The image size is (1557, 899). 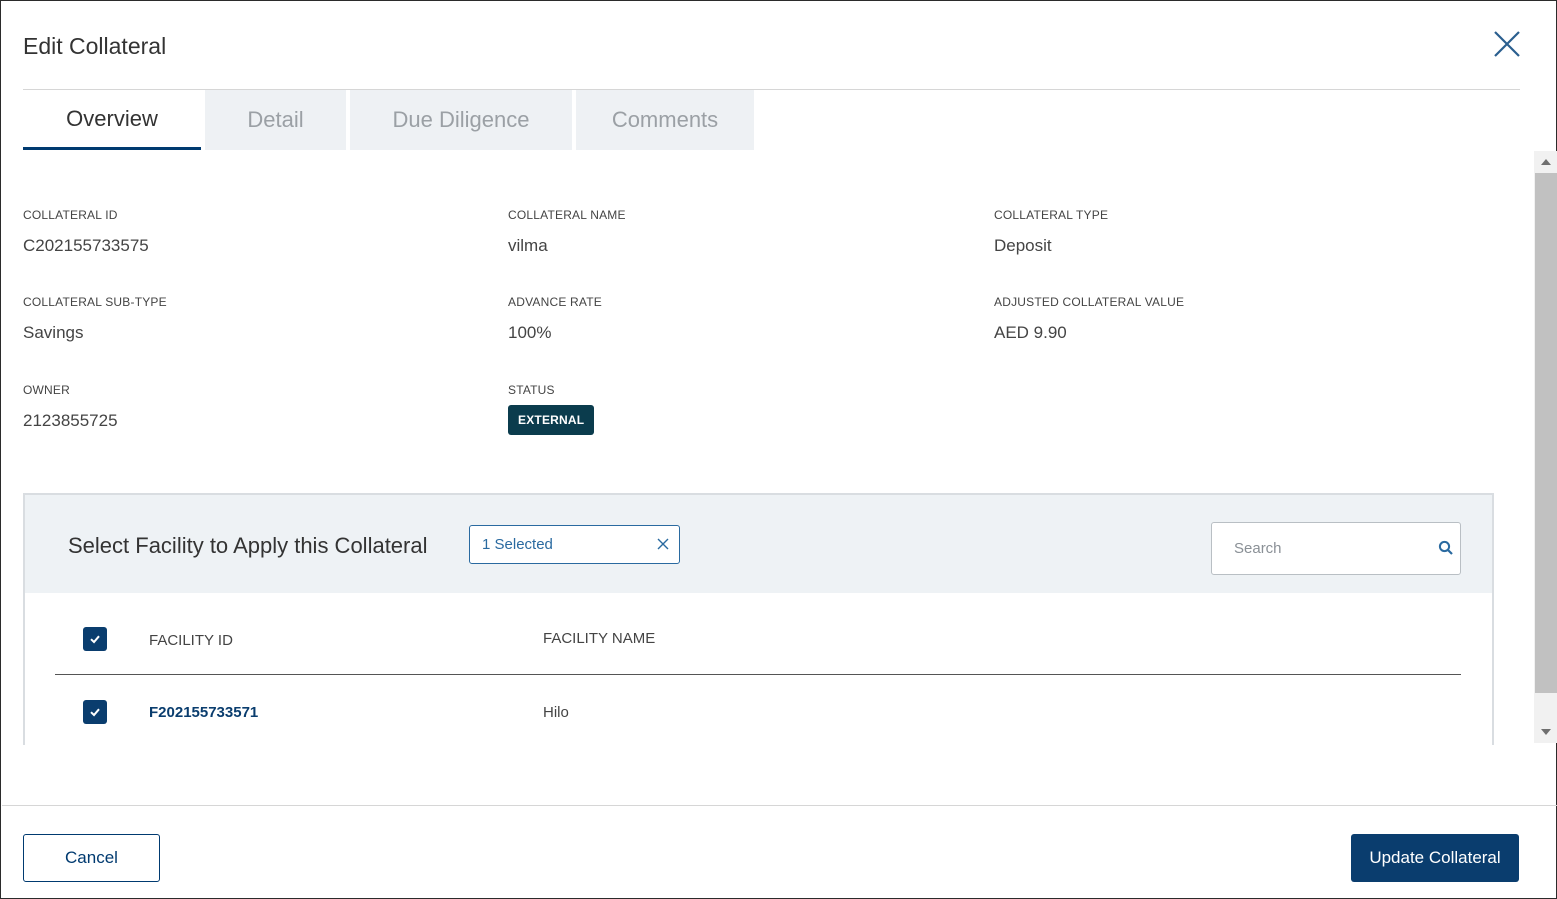 What do you see at coordinates (758, 710) in the screenshot?
I see `table-row: F202155733571 Hilo` at bounding box center [758, 710].